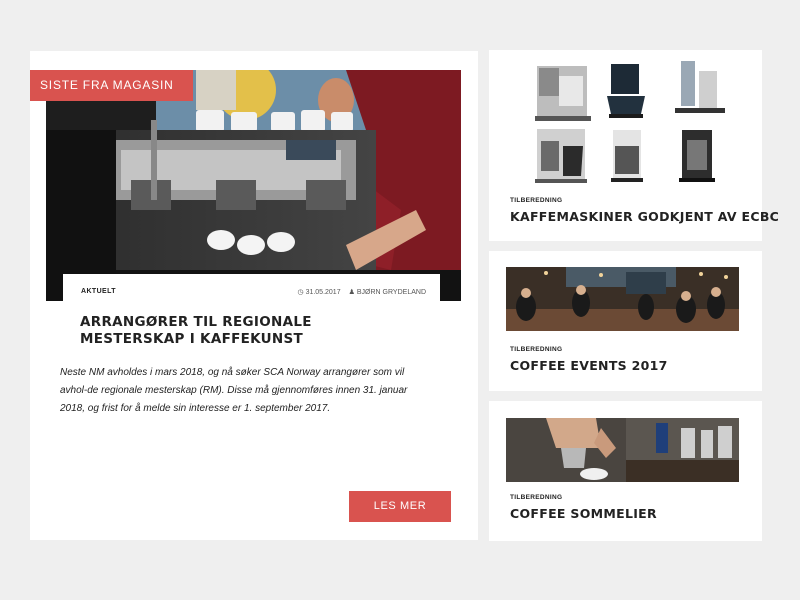 The image size is (800, 600). Describe the element at coordinates (400, 506) in the screenshot. I see `read-more-button: LES MER` at that location.